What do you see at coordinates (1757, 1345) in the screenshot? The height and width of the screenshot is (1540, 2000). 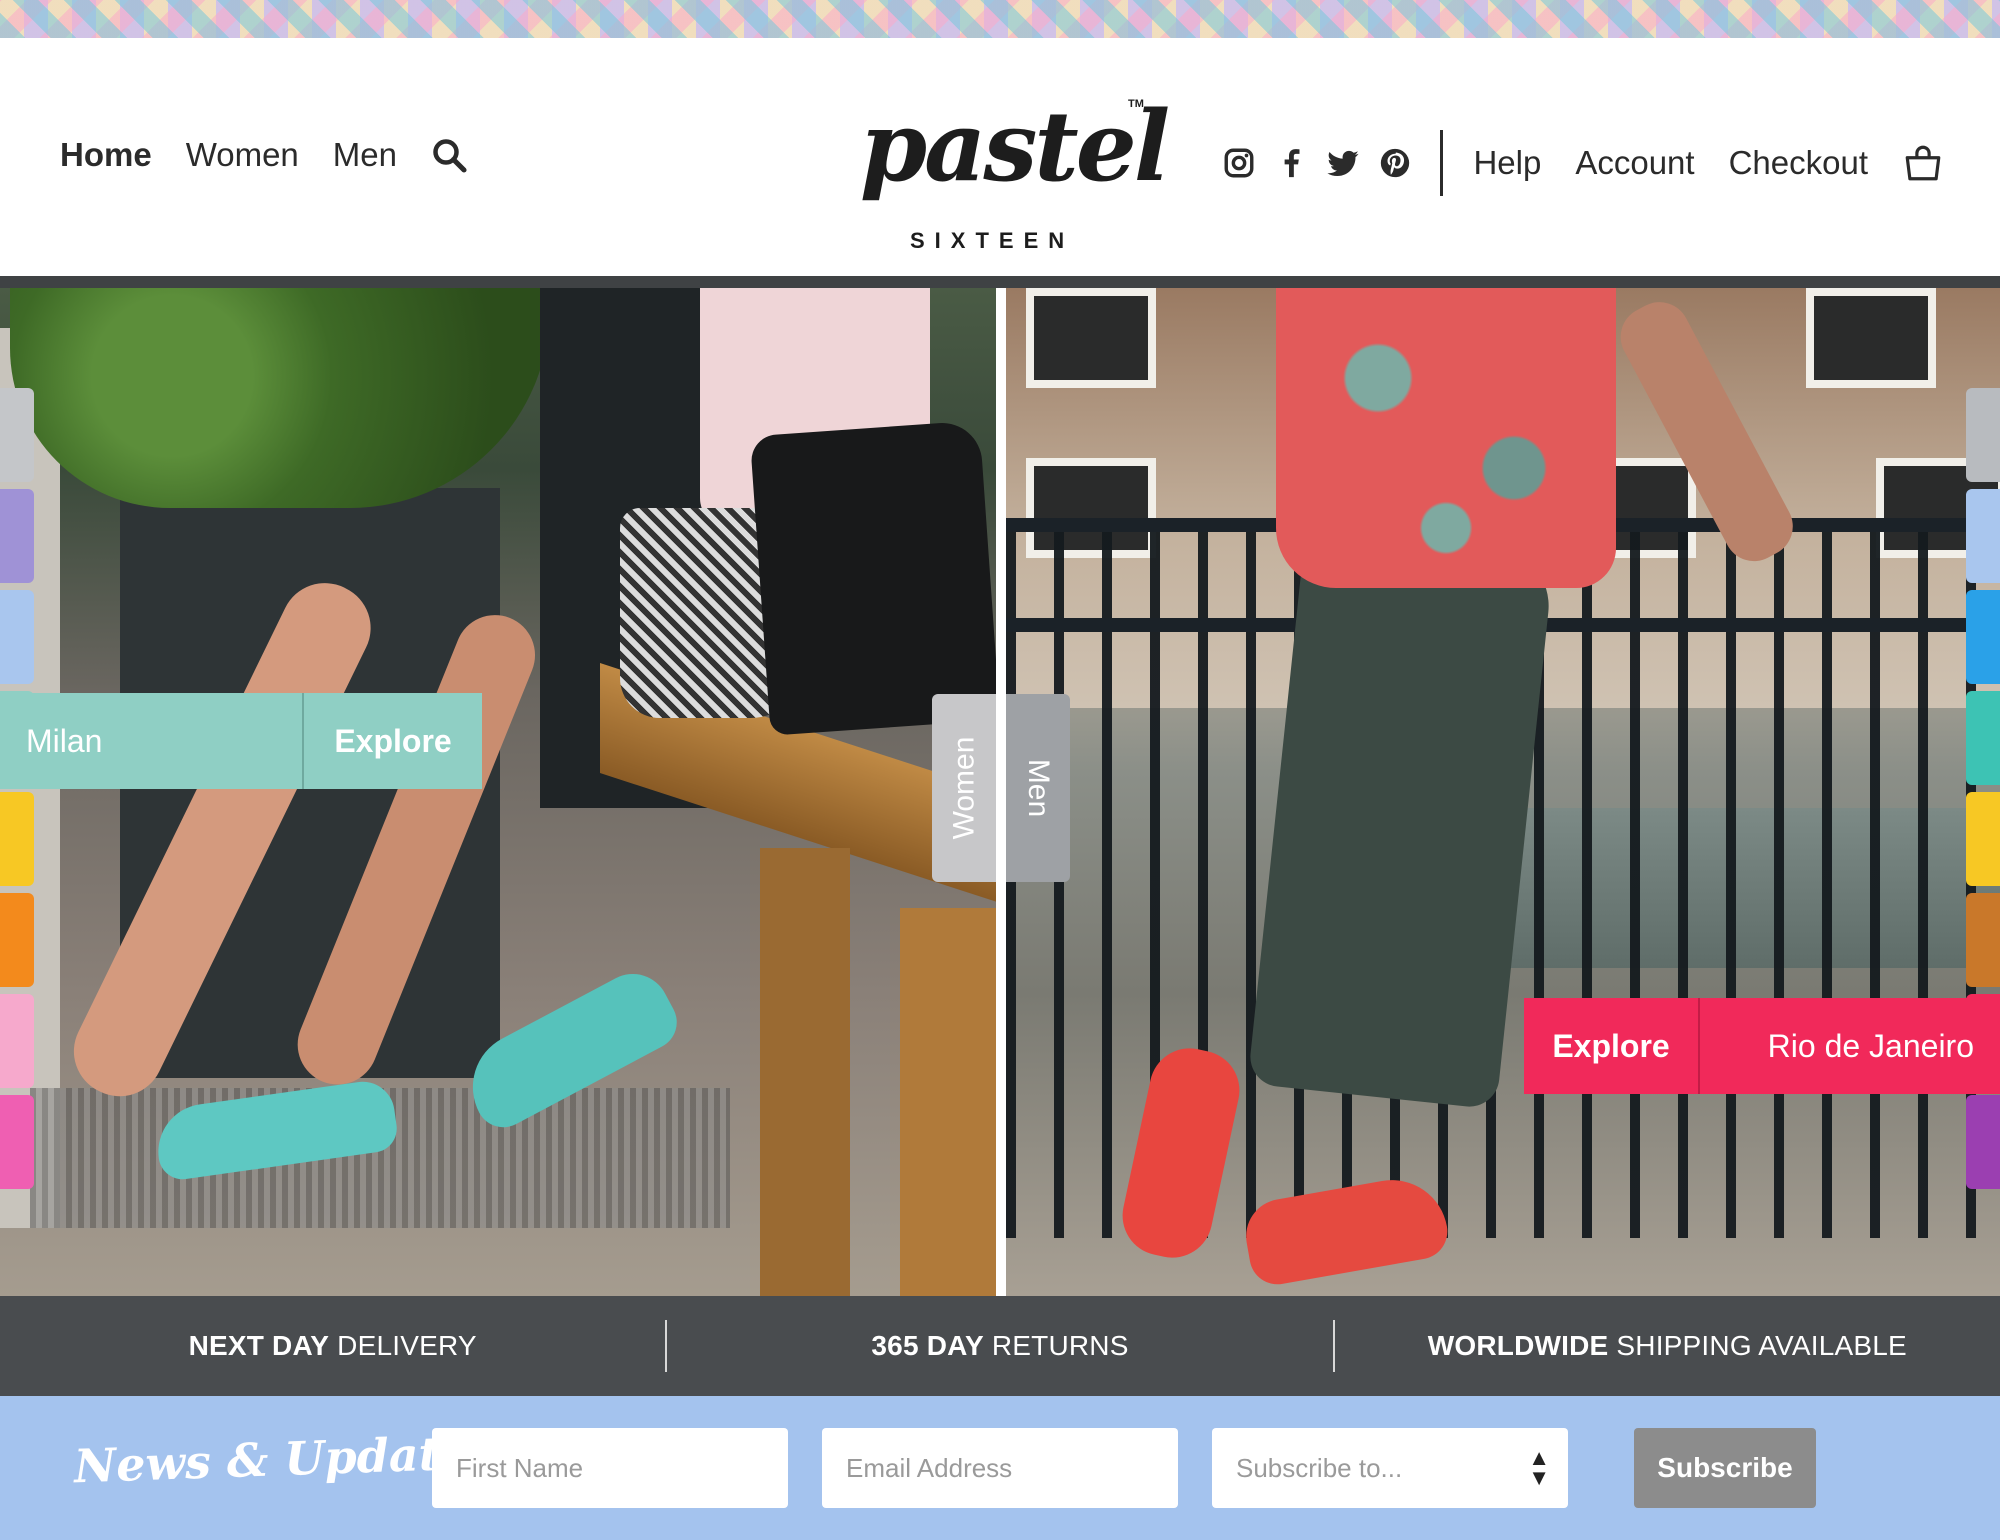 I see `benefit-text: SHIPPING AVAILABLE` at bounding box center [1757, 1345].